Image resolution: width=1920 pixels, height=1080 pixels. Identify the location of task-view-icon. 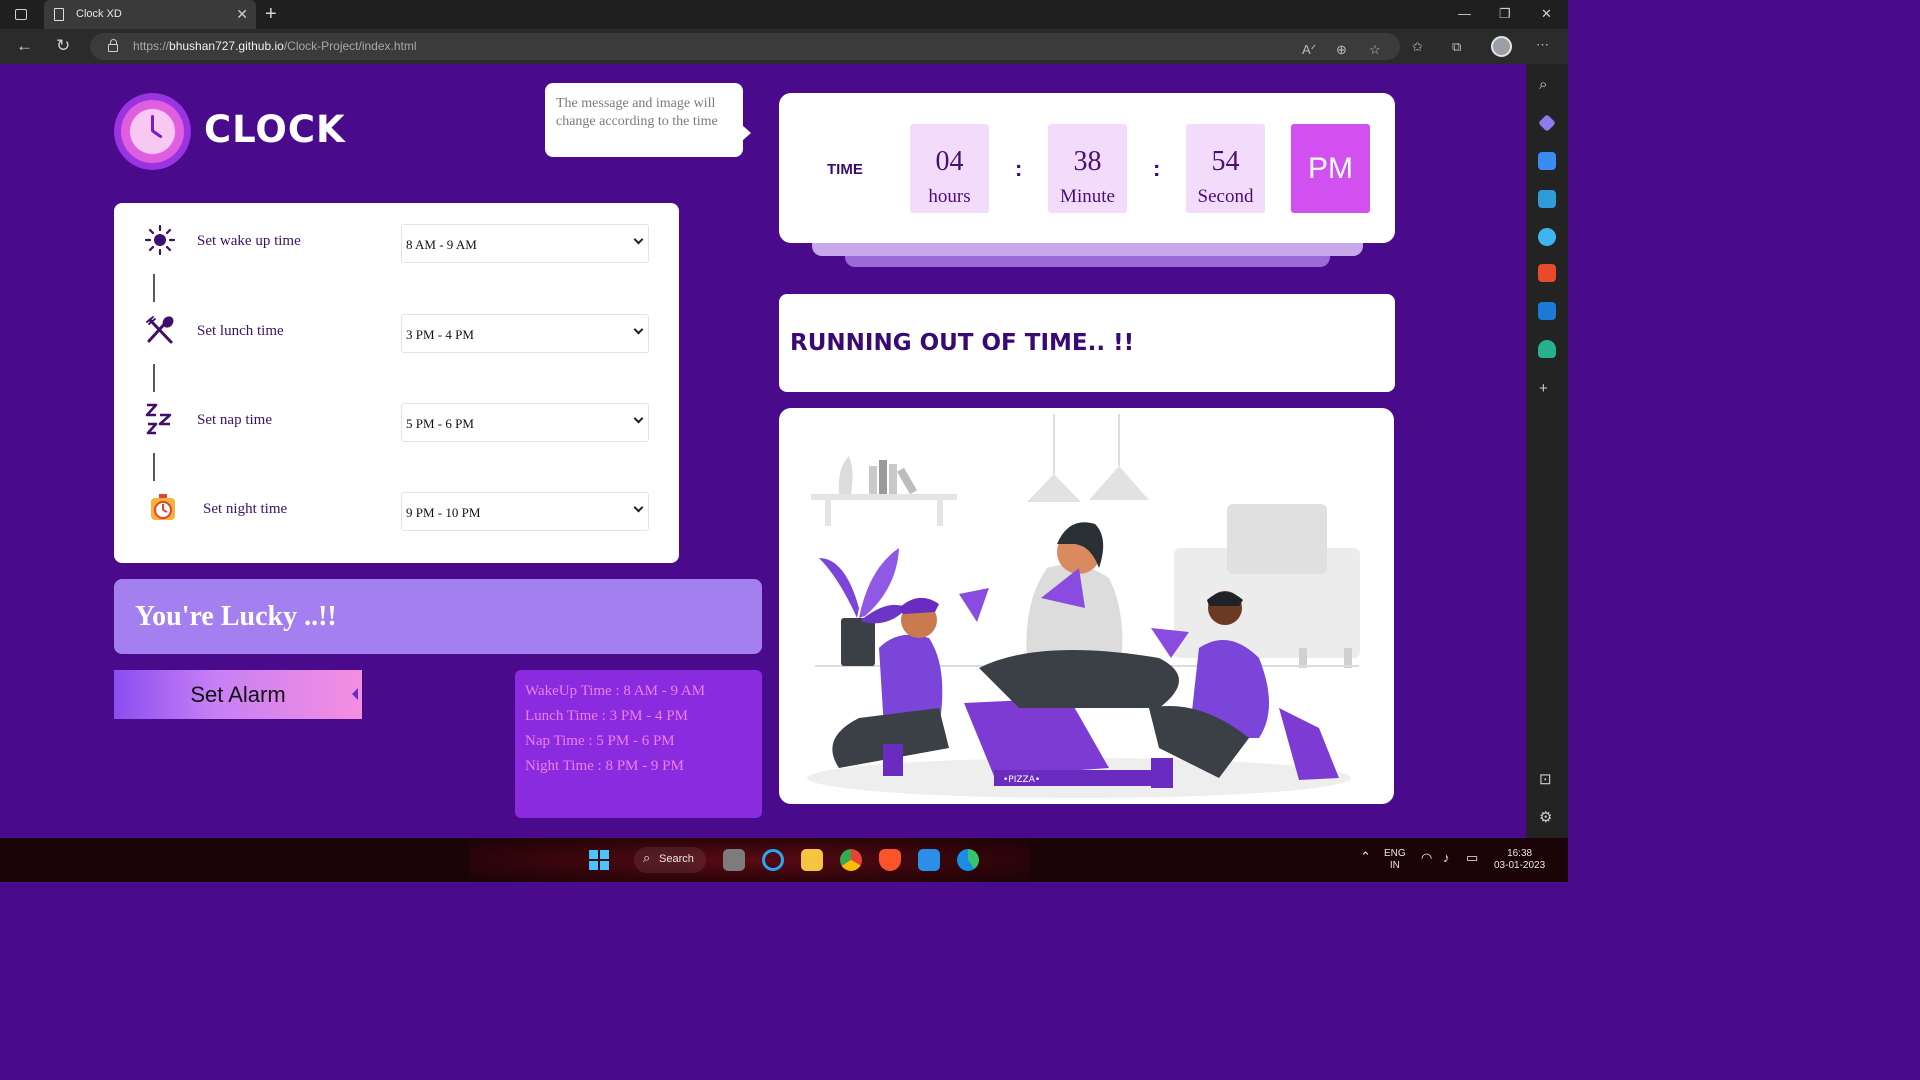
(734, 860).